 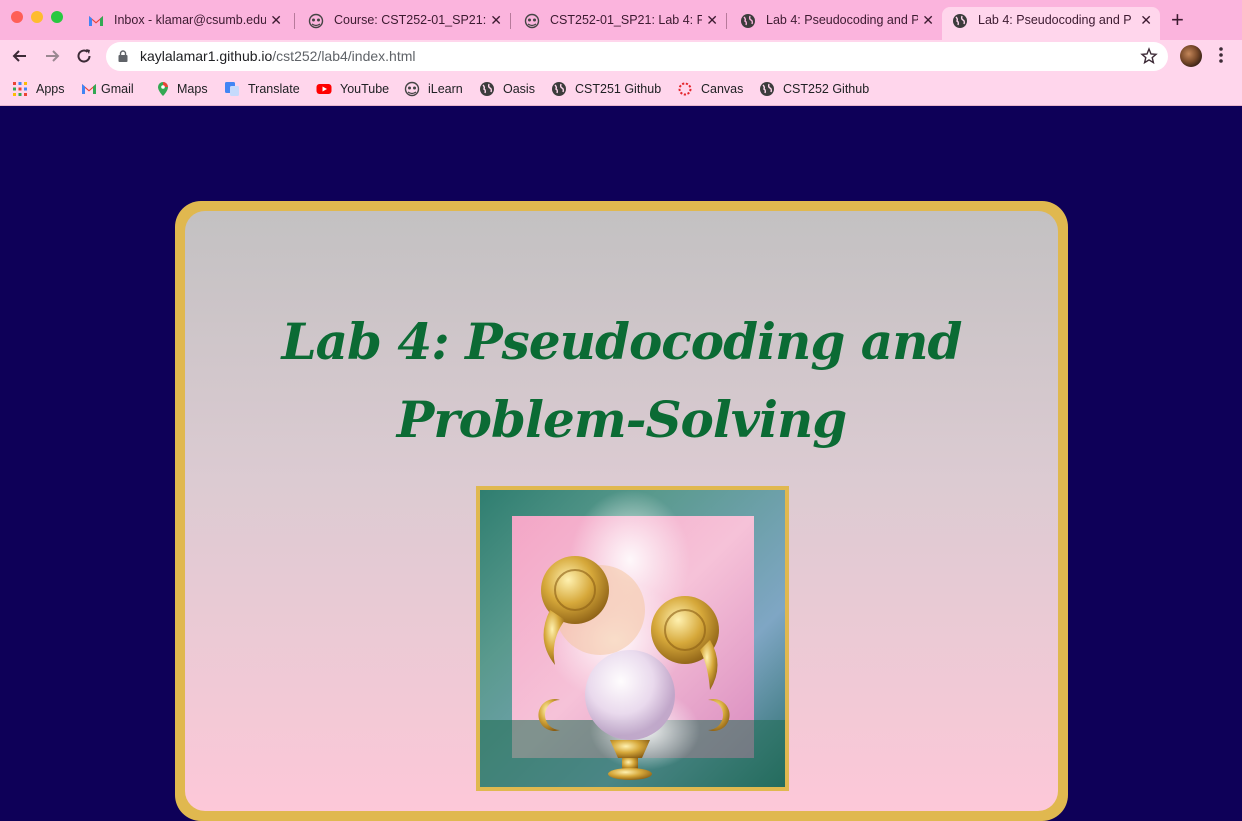 What do you see at coordinates (190, 20) in the screenshot?
I see `tab-title: Inbox - klamar@csumb.edu` at bounding box center [190, 20].